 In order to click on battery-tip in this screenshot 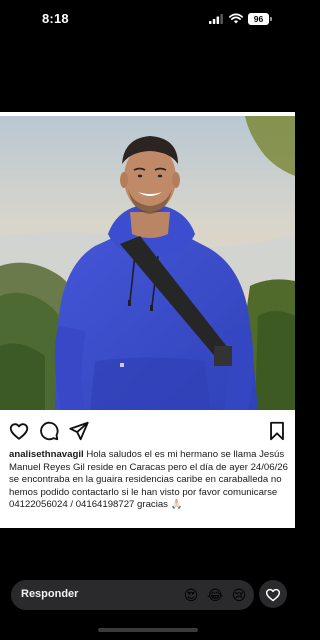, I will do `click(271, 19)`.